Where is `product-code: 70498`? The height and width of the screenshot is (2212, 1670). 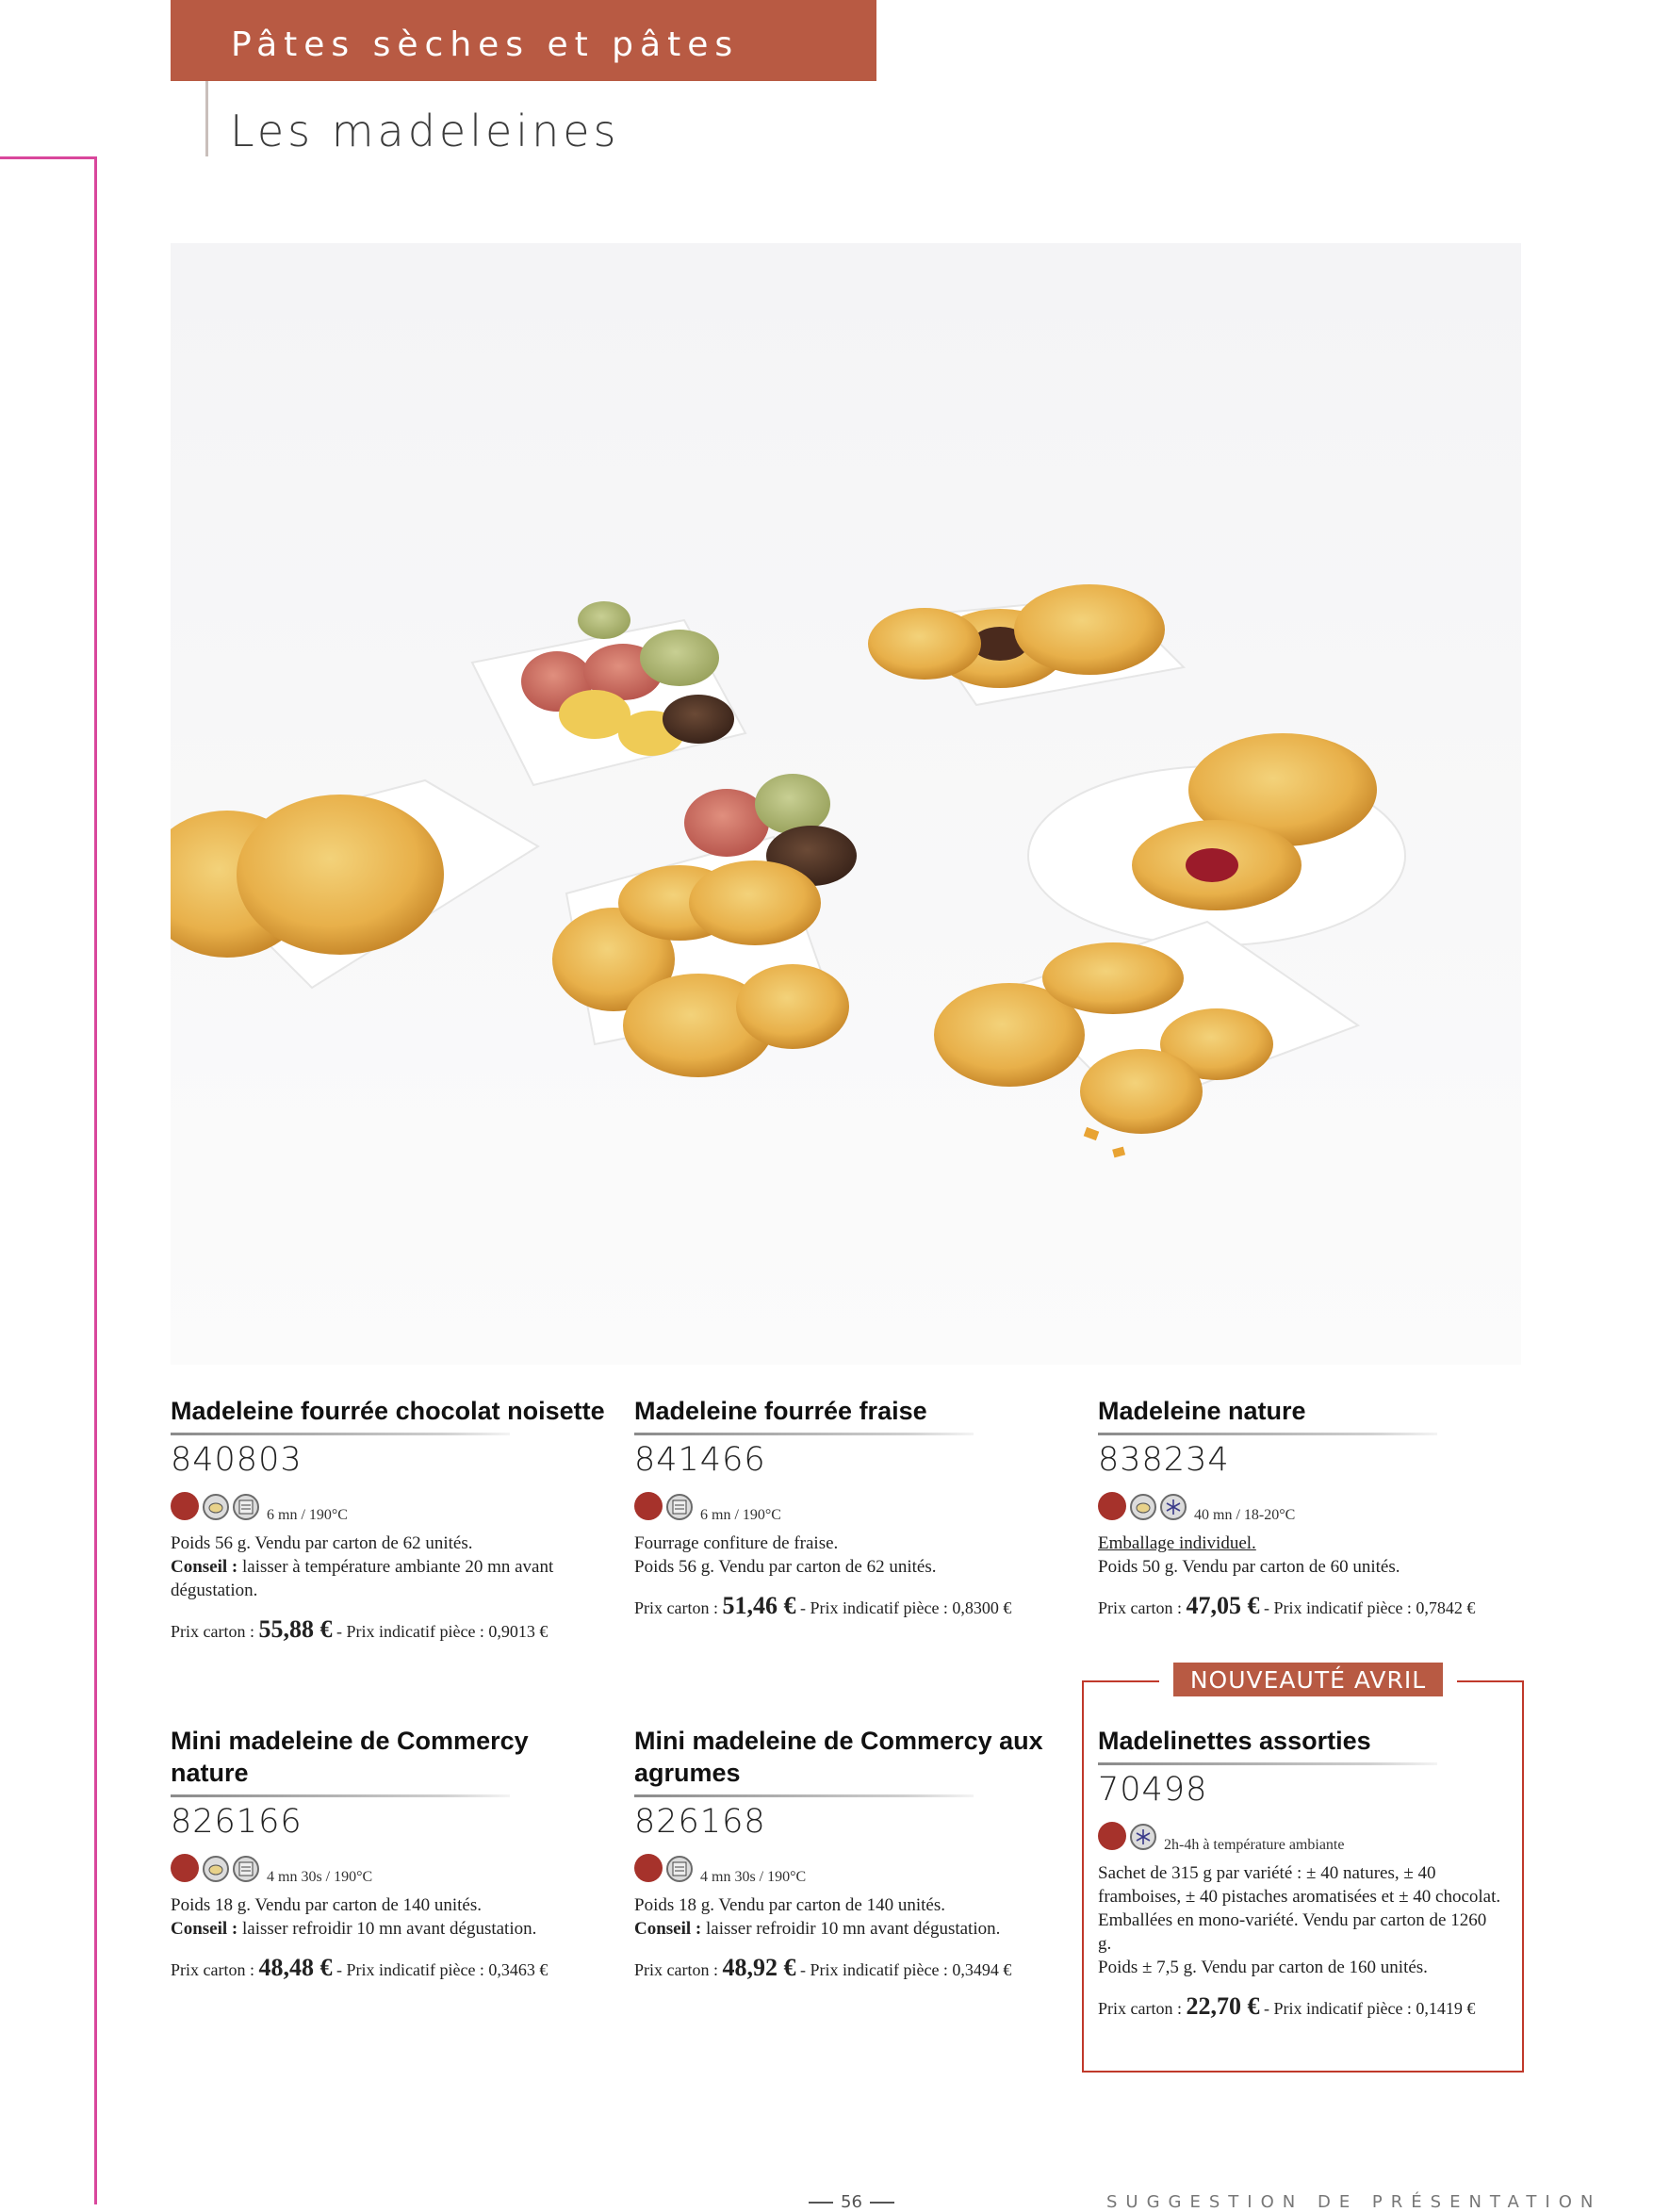
product-code: 70498 is located at coordinates (1153, 1790).